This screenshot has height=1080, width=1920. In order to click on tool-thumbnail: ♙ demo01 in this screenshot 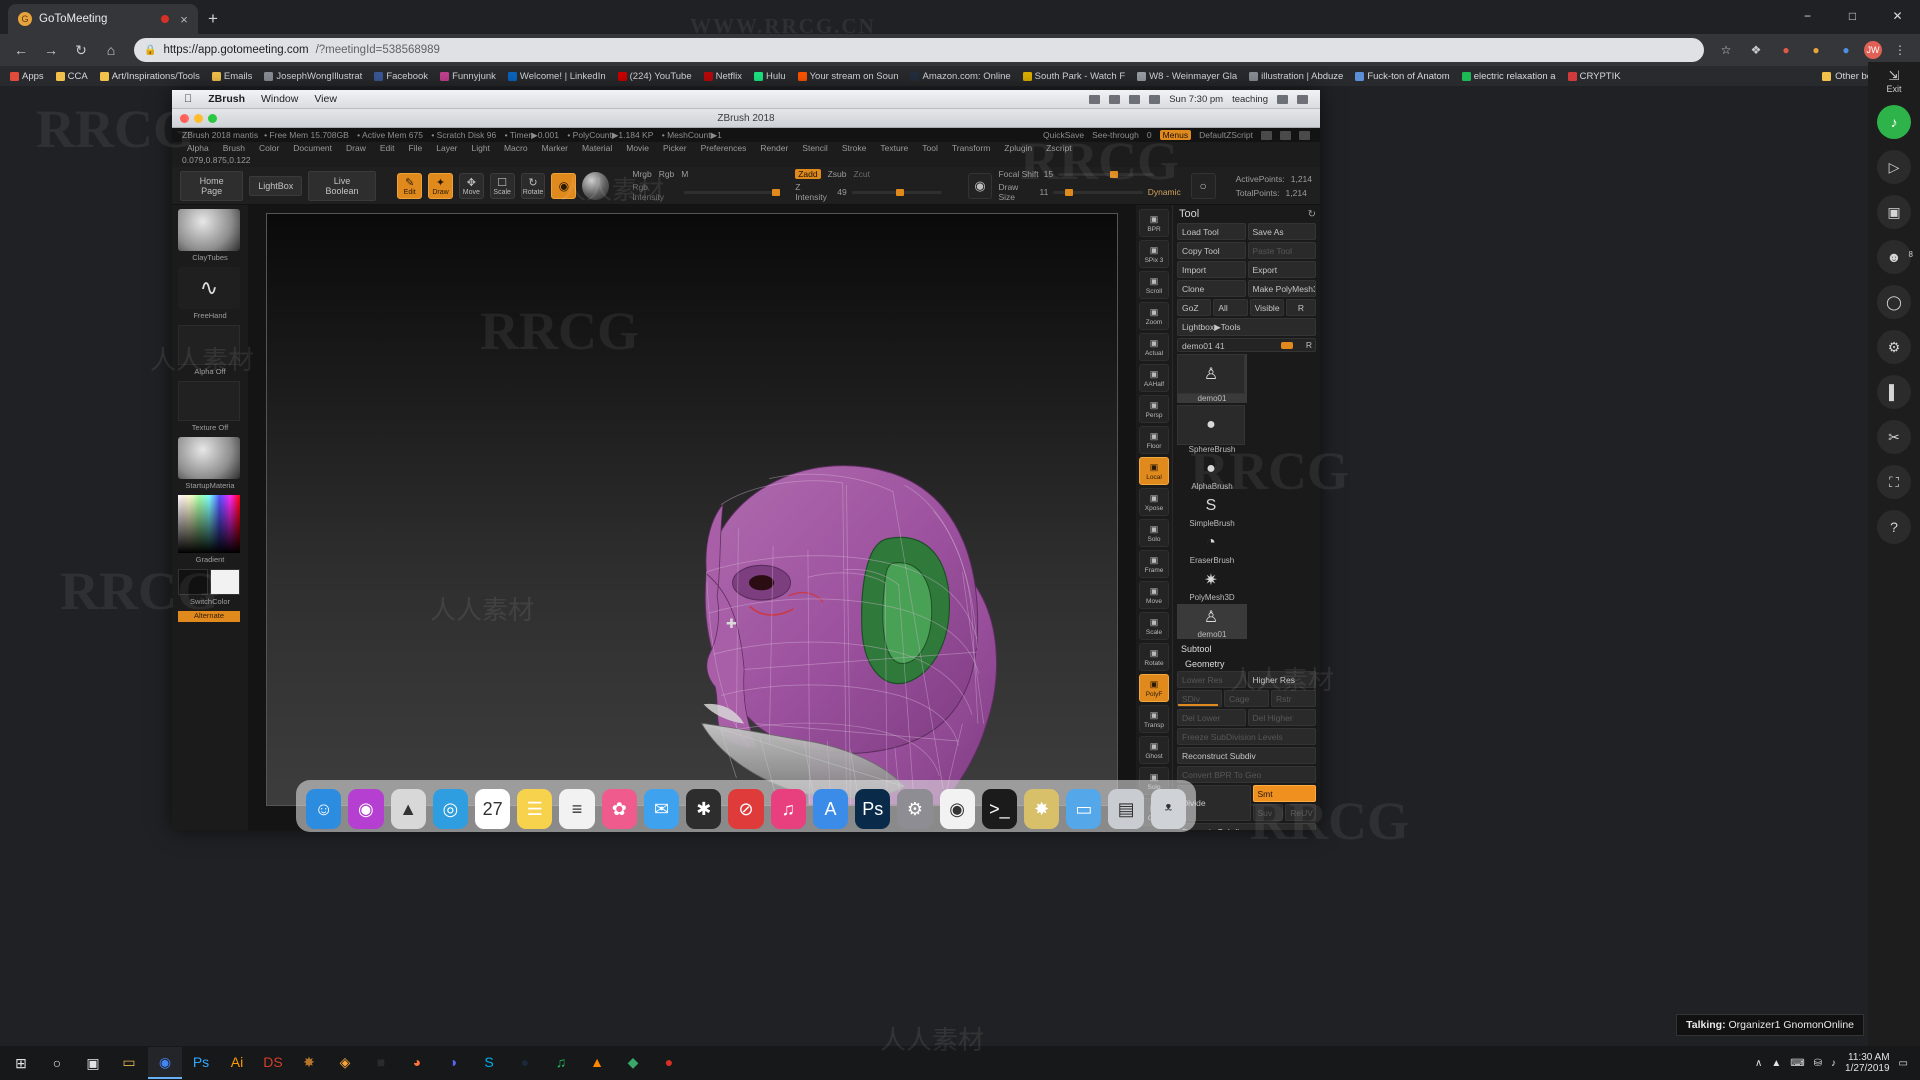, I will do `click(1212, 621)`.